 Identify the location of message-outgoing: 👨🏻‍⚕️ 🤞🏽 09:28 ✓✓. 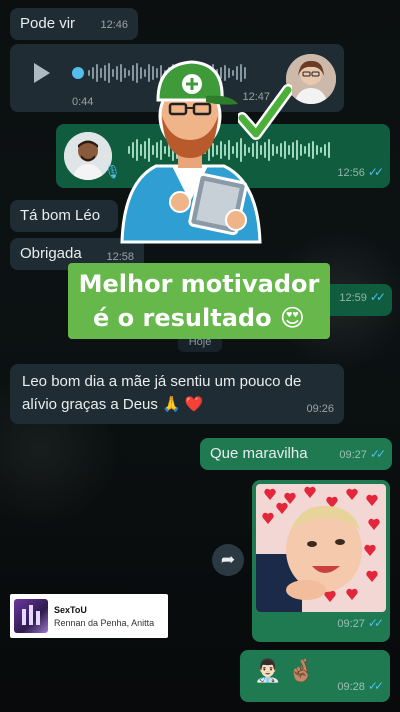
(315, 676).